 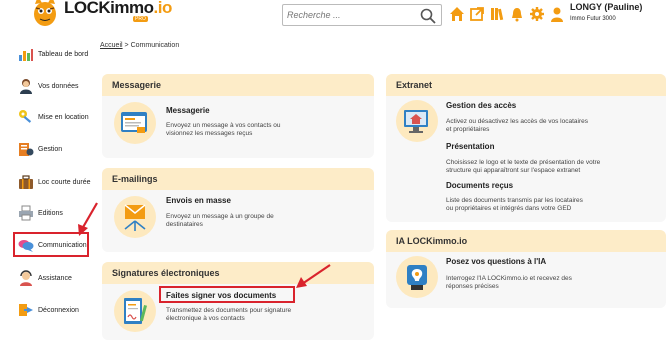 What do you see at coordinates (238, 179) in the screenshot?
I see `card-header: E-mailings` at bounding box center [238, 179].